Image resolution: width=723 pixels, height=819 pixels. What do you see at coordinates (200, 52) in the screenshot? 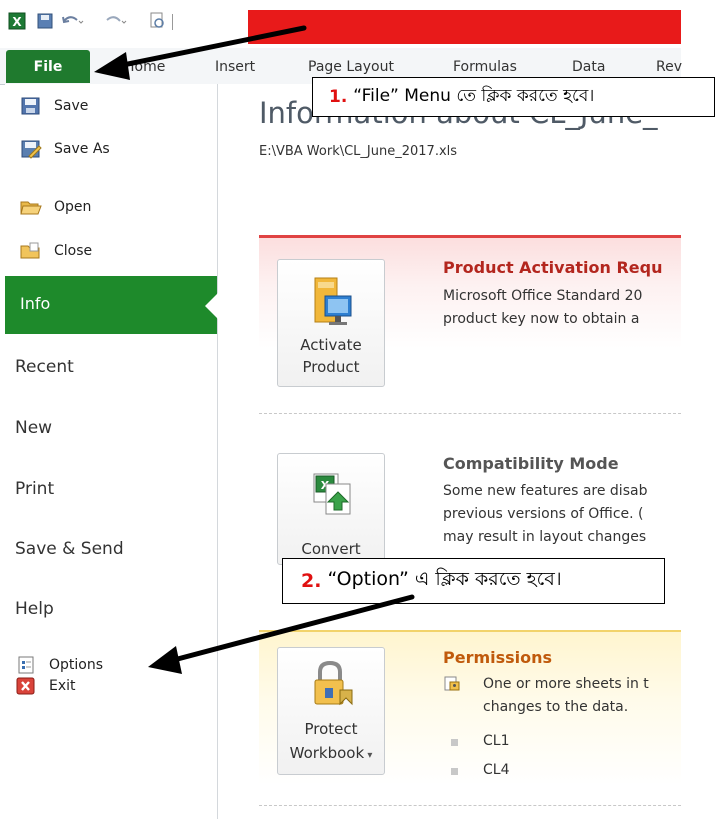
I see `arrow-to-file-tab` at bounding box center [200, 52].